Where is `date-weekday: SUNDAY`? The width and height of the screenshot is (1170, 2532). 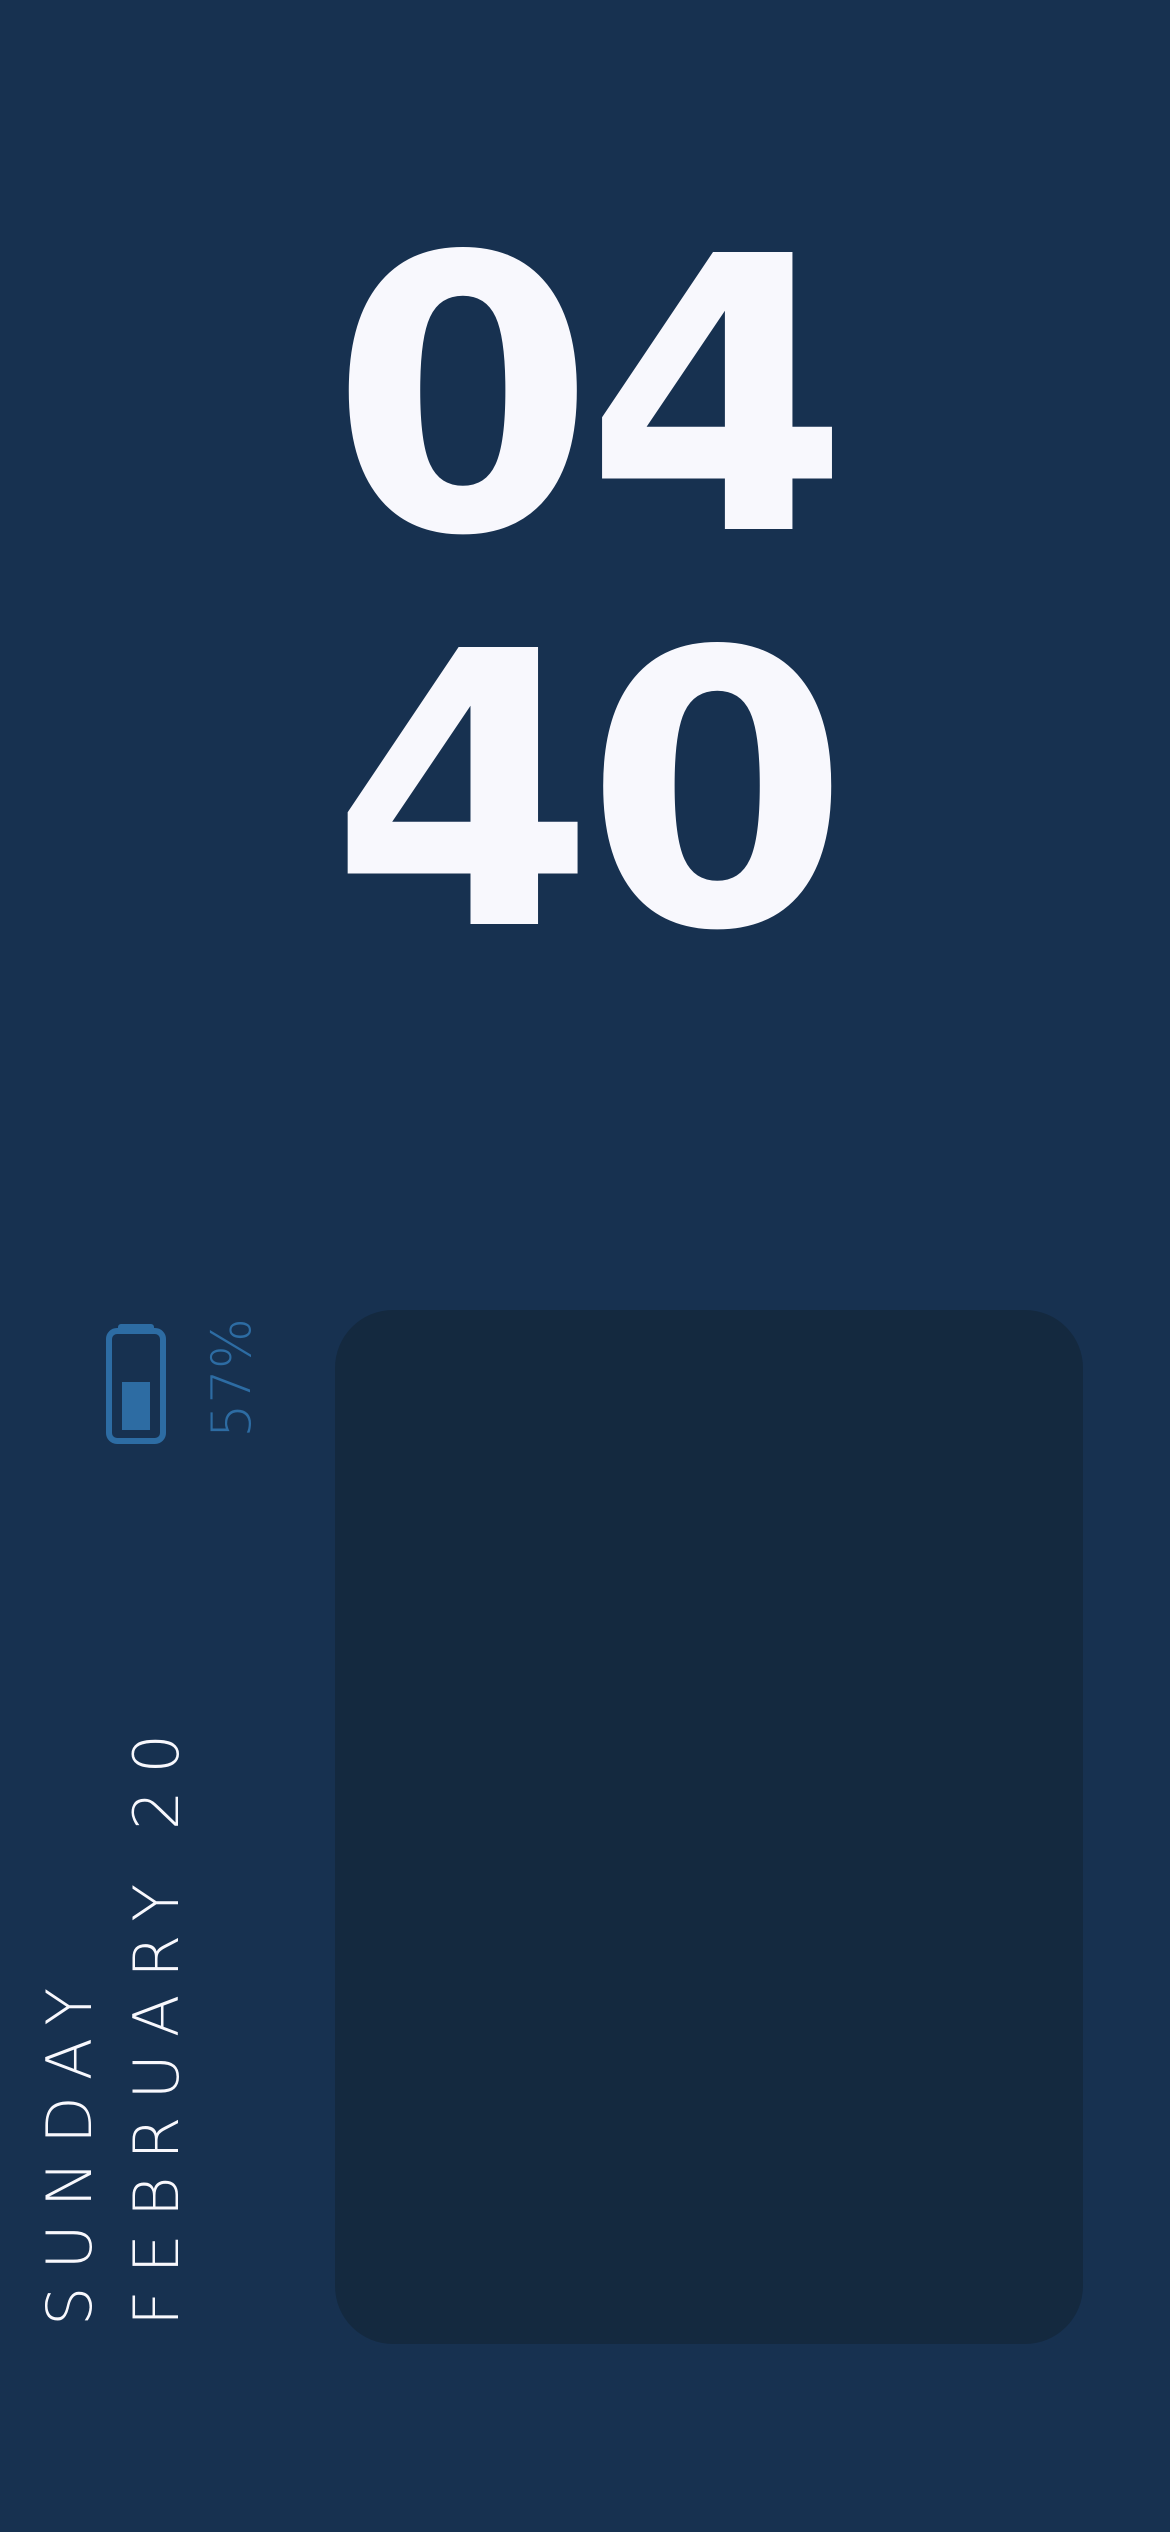 date-weekday: SUNDAY is located at coordinates (69, 2148).